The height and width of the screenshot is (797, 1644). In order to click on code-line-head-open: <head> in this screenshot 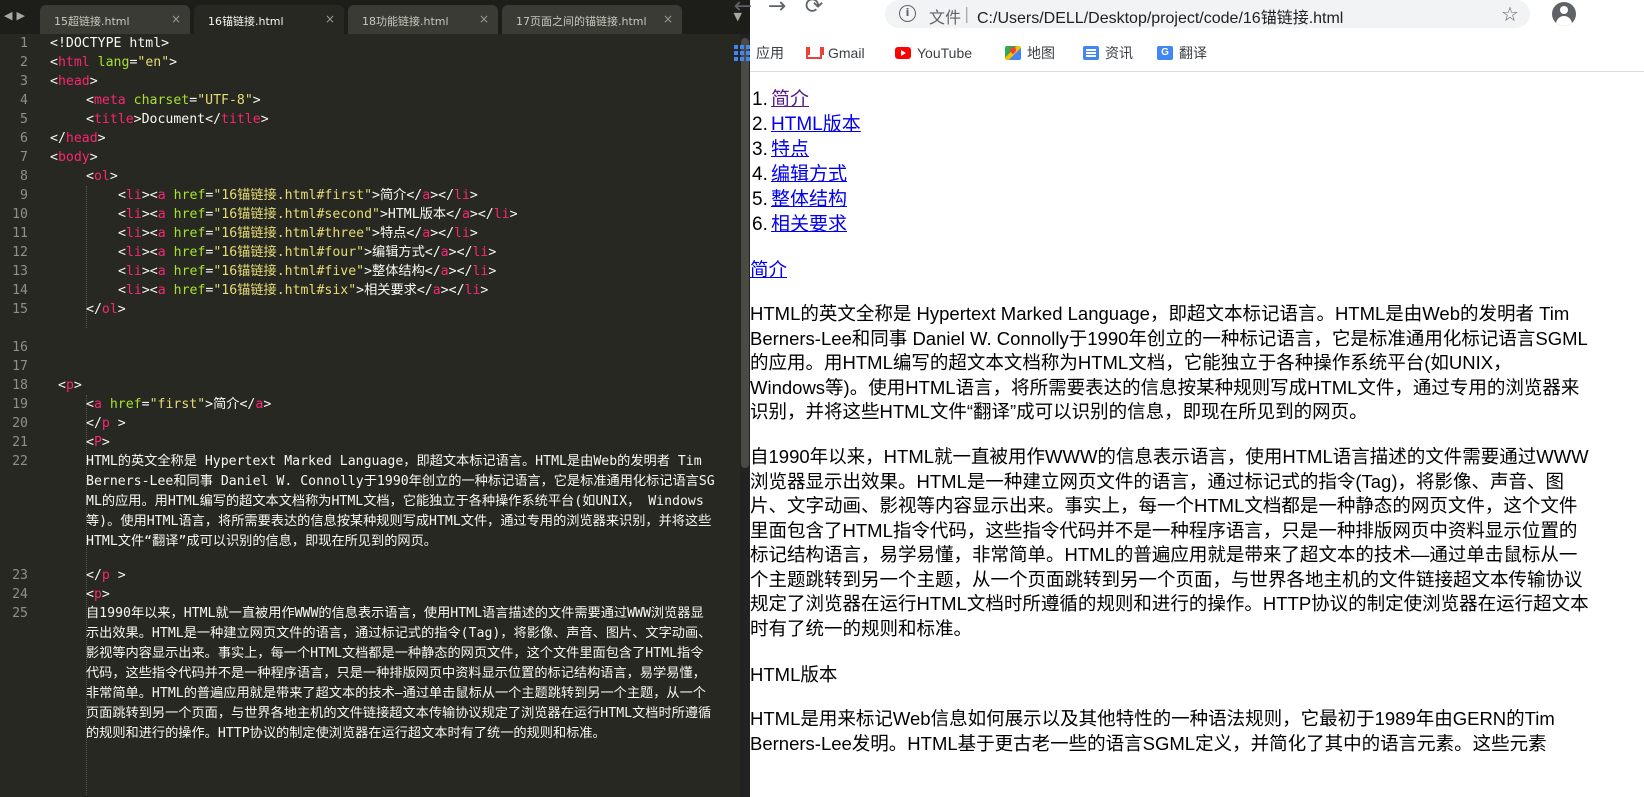, I will do `click(74, 81)`.